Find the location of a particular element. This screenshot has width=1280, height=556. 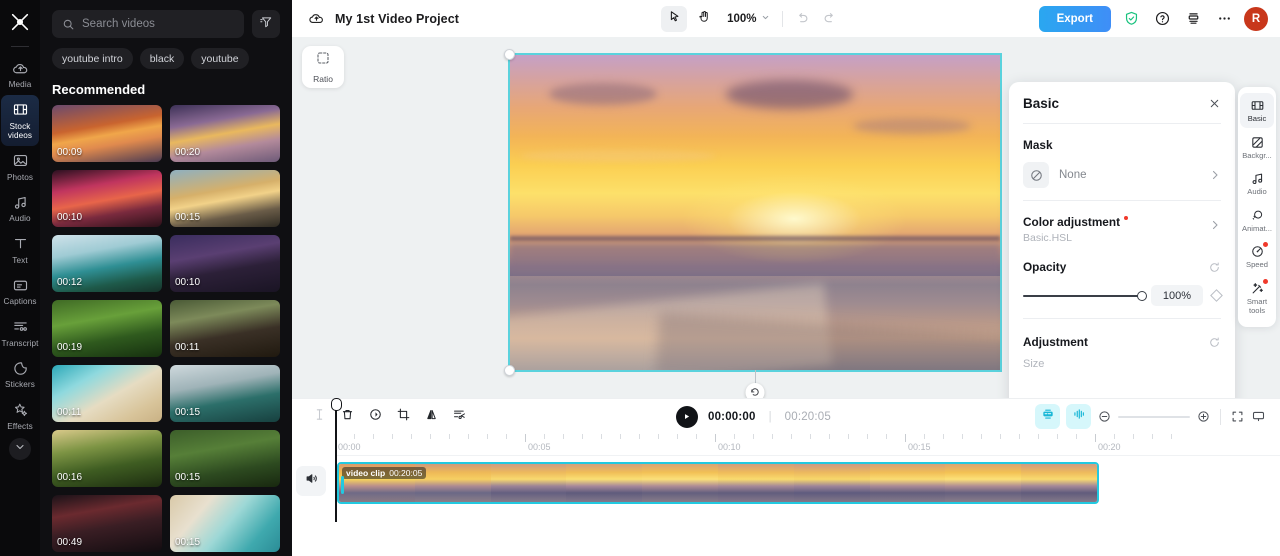

tab-label: Speed is located at coordinates (1257, 265).